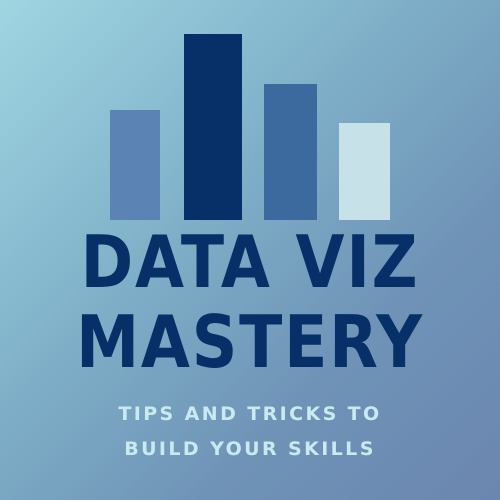 This screenshot has width=500, height=500. What do you see at coordinates (250, 449) in the screenshot?
I see `subtitle-line-2: BUILD YOUR SKILLS` at bounding box center [250, 449].